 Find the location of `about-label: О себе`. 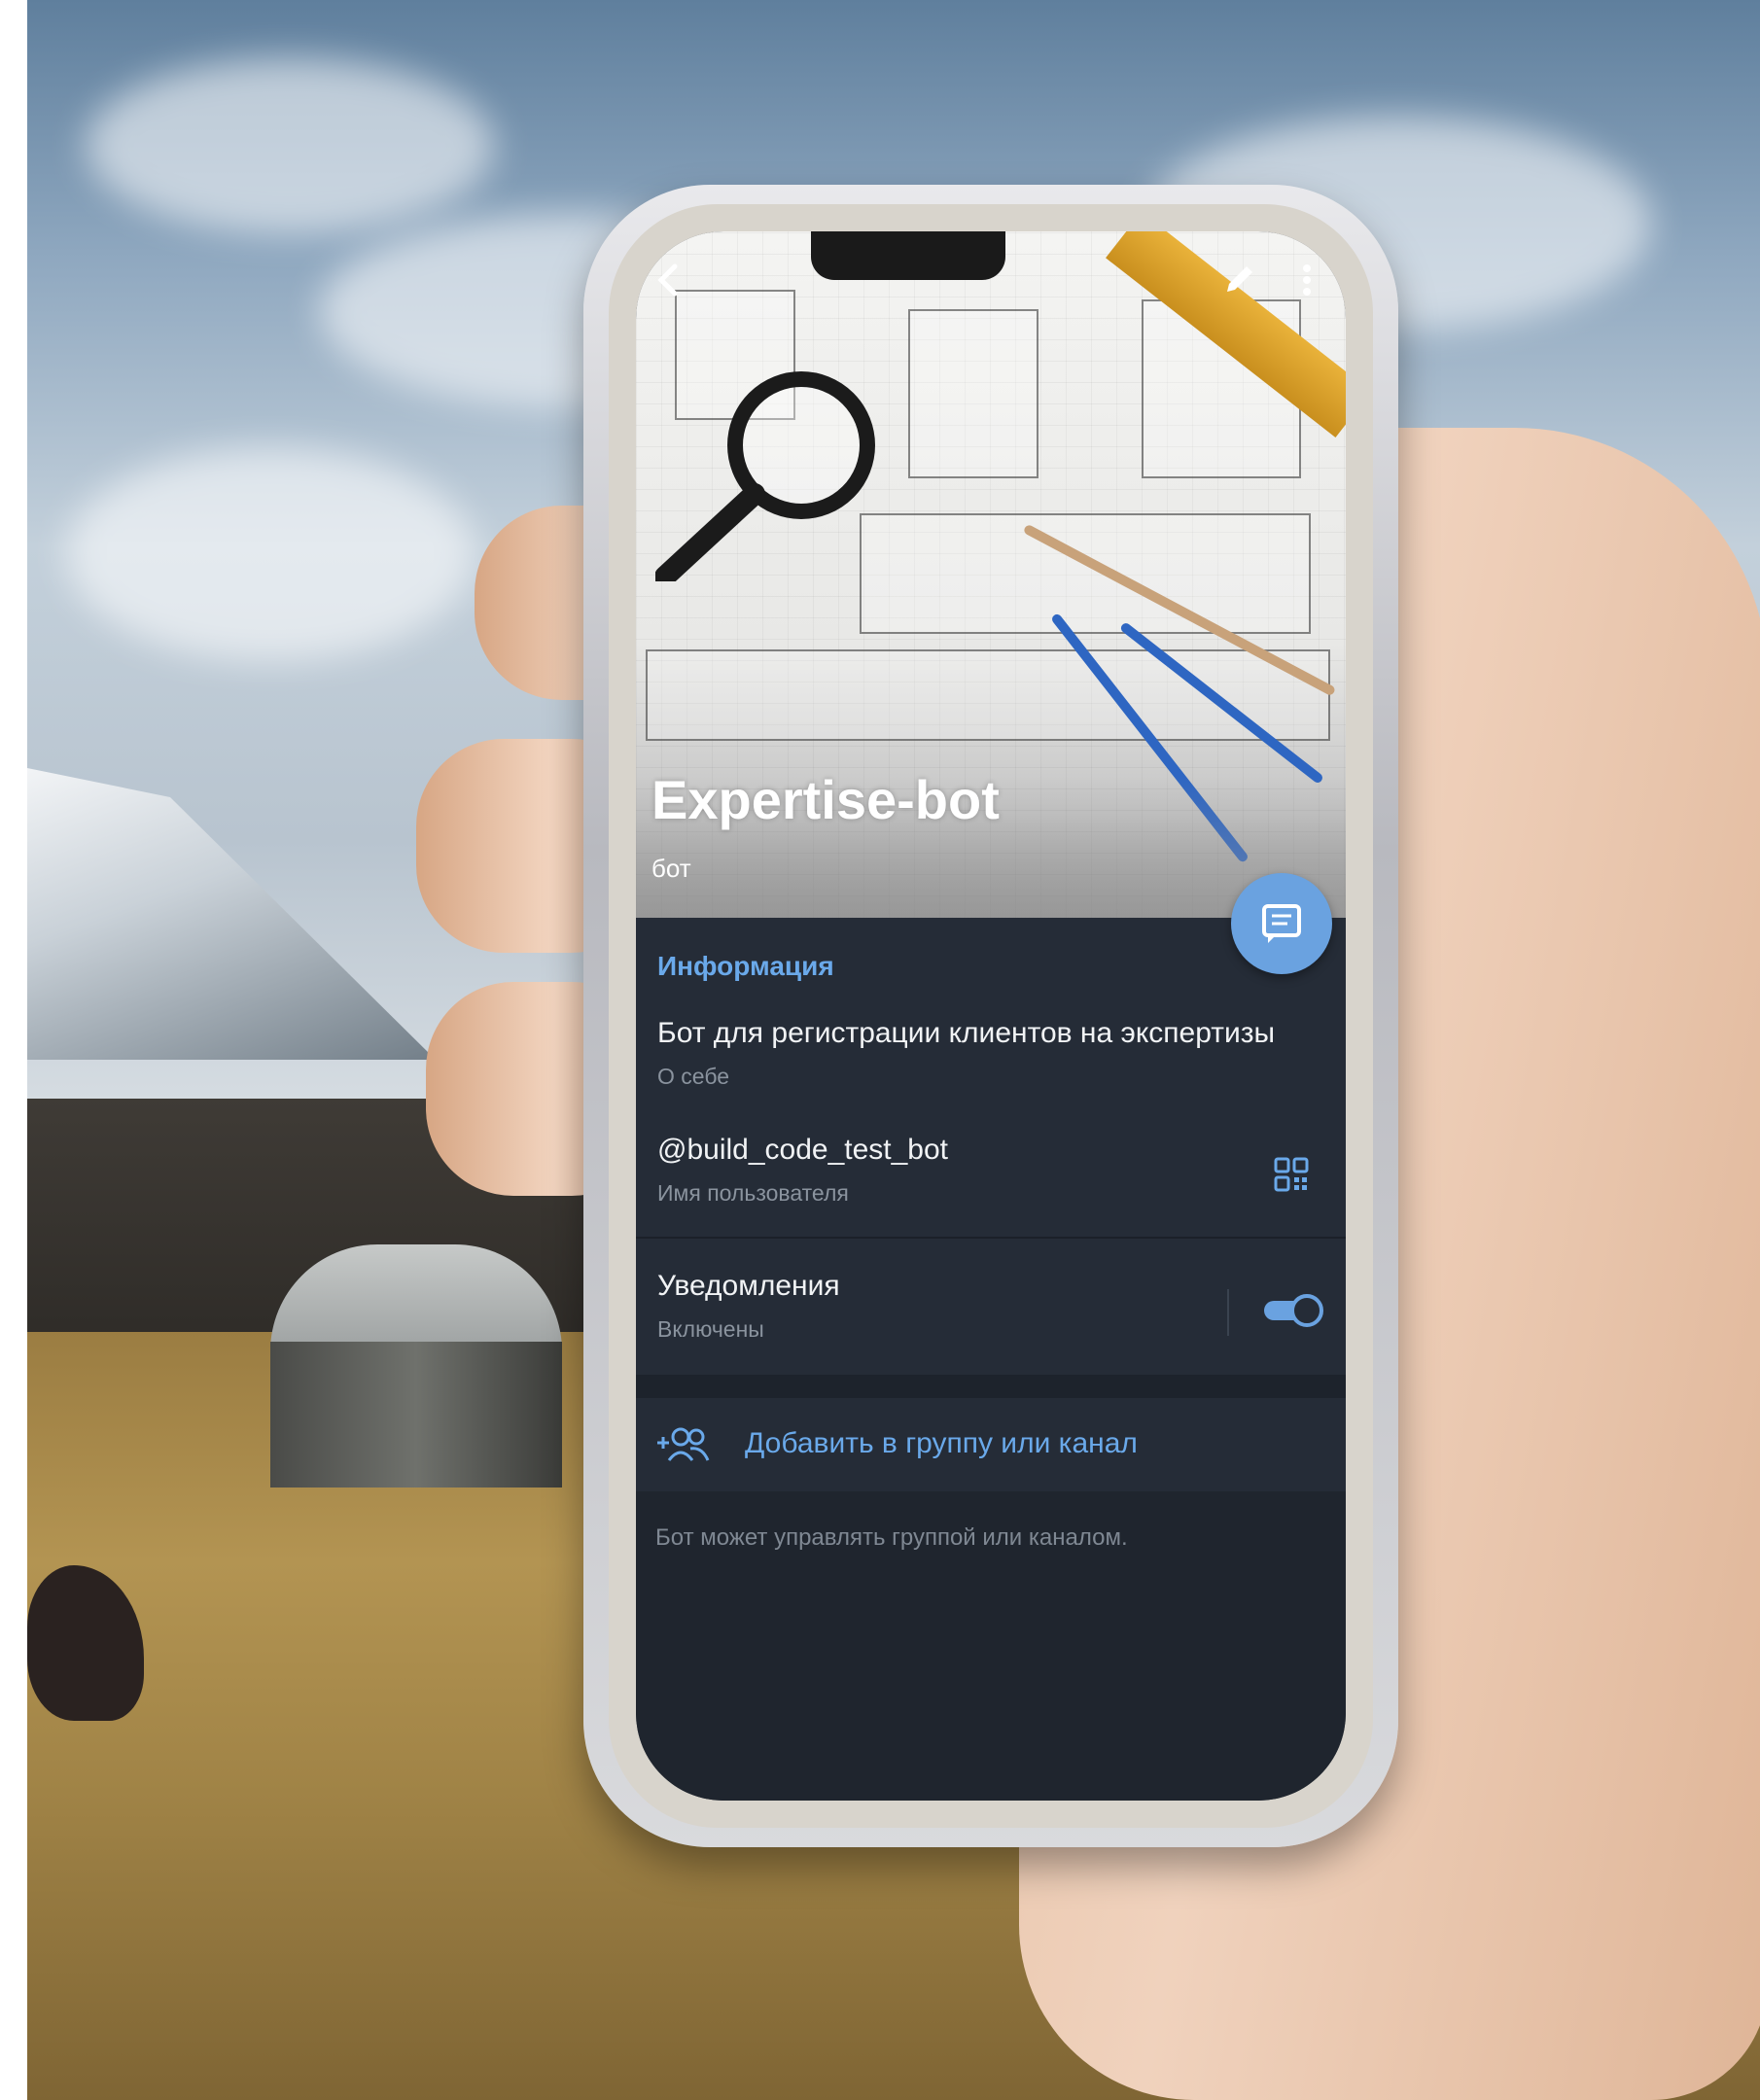

about-label: О себе is located at coordinates (693, 1076).